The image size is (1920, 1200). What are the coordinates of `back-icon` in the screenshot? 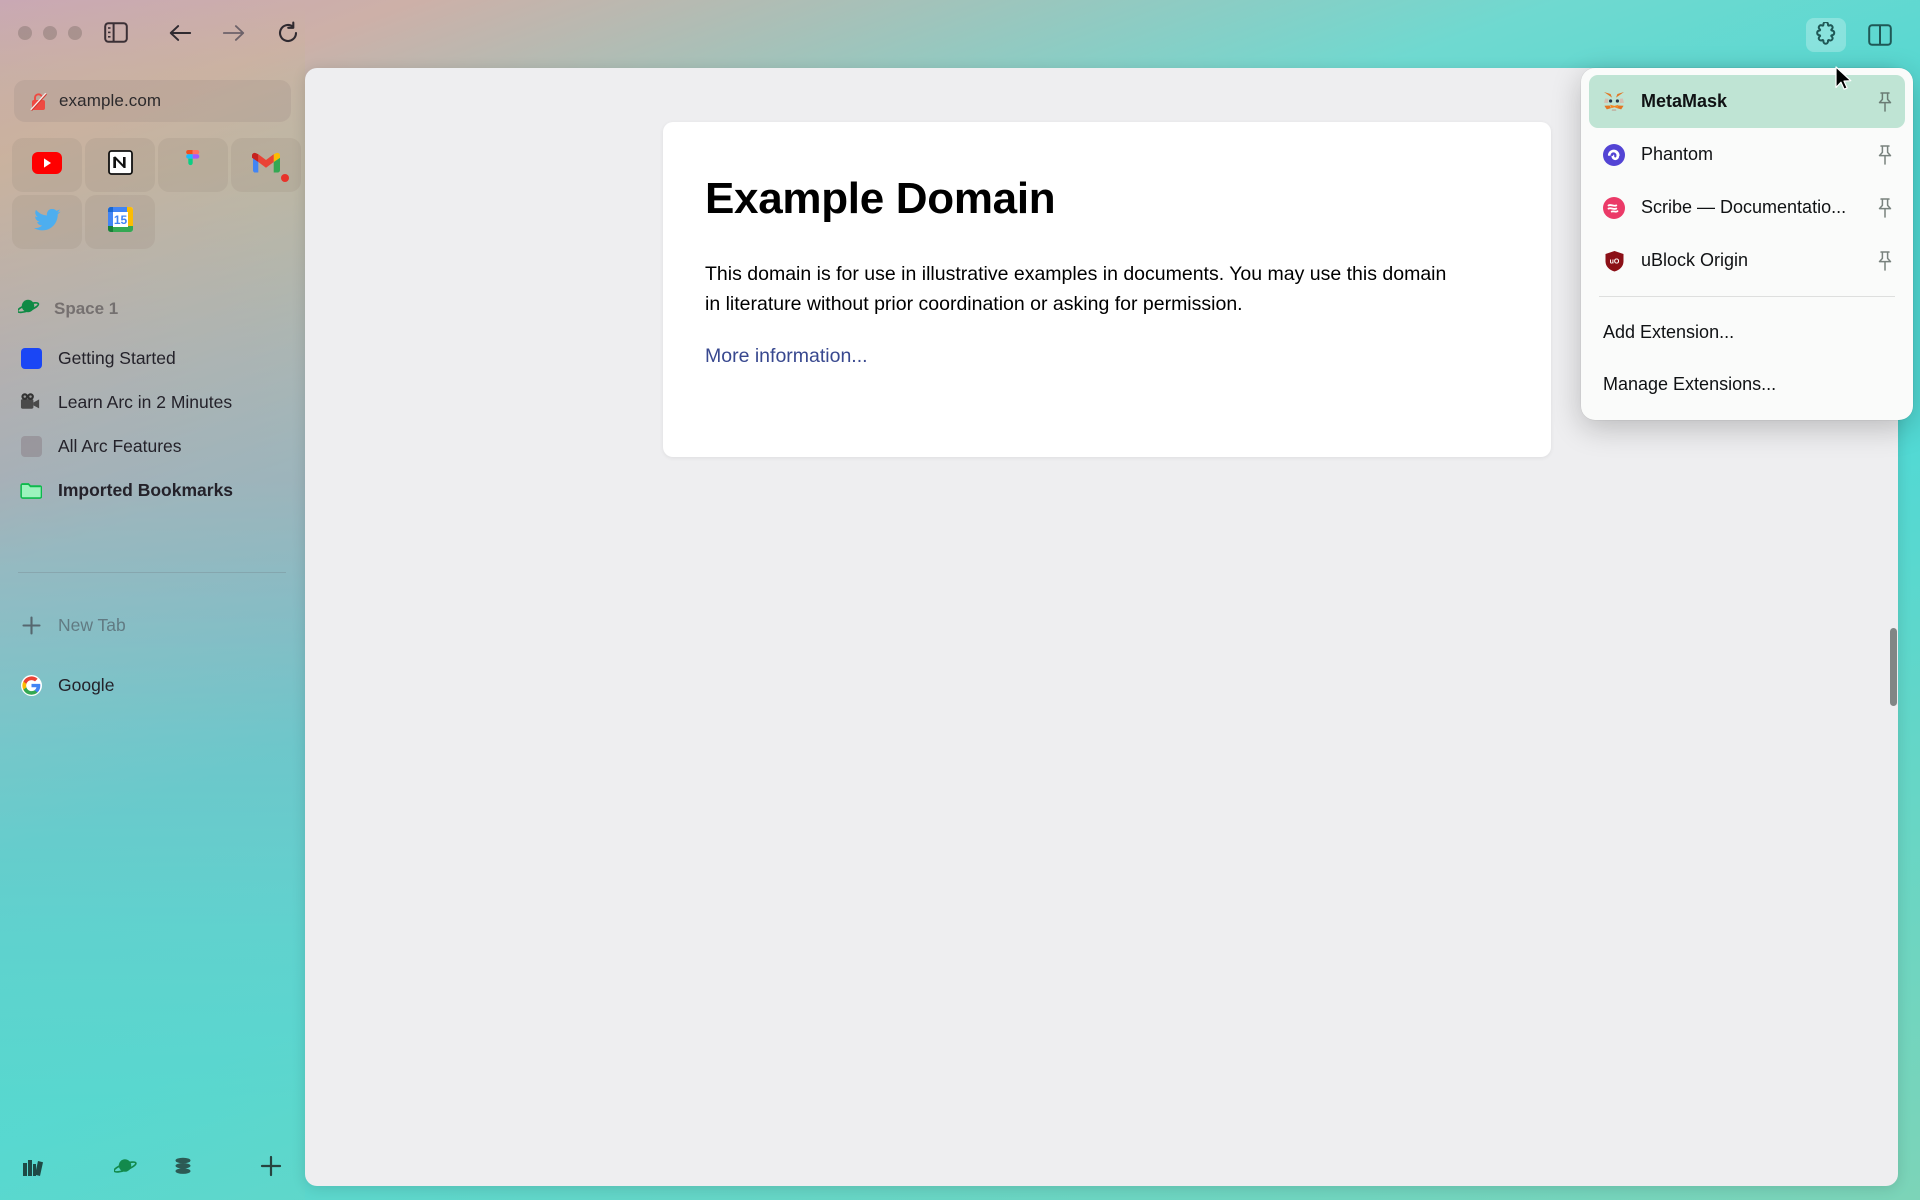 It's located at (180, 33).